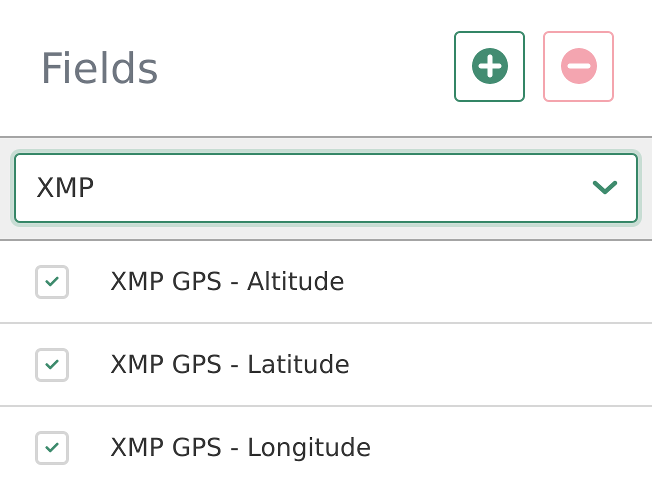 The height and width of the screenshot is (486, 652). I want to click on add-button, so click(489, 66).